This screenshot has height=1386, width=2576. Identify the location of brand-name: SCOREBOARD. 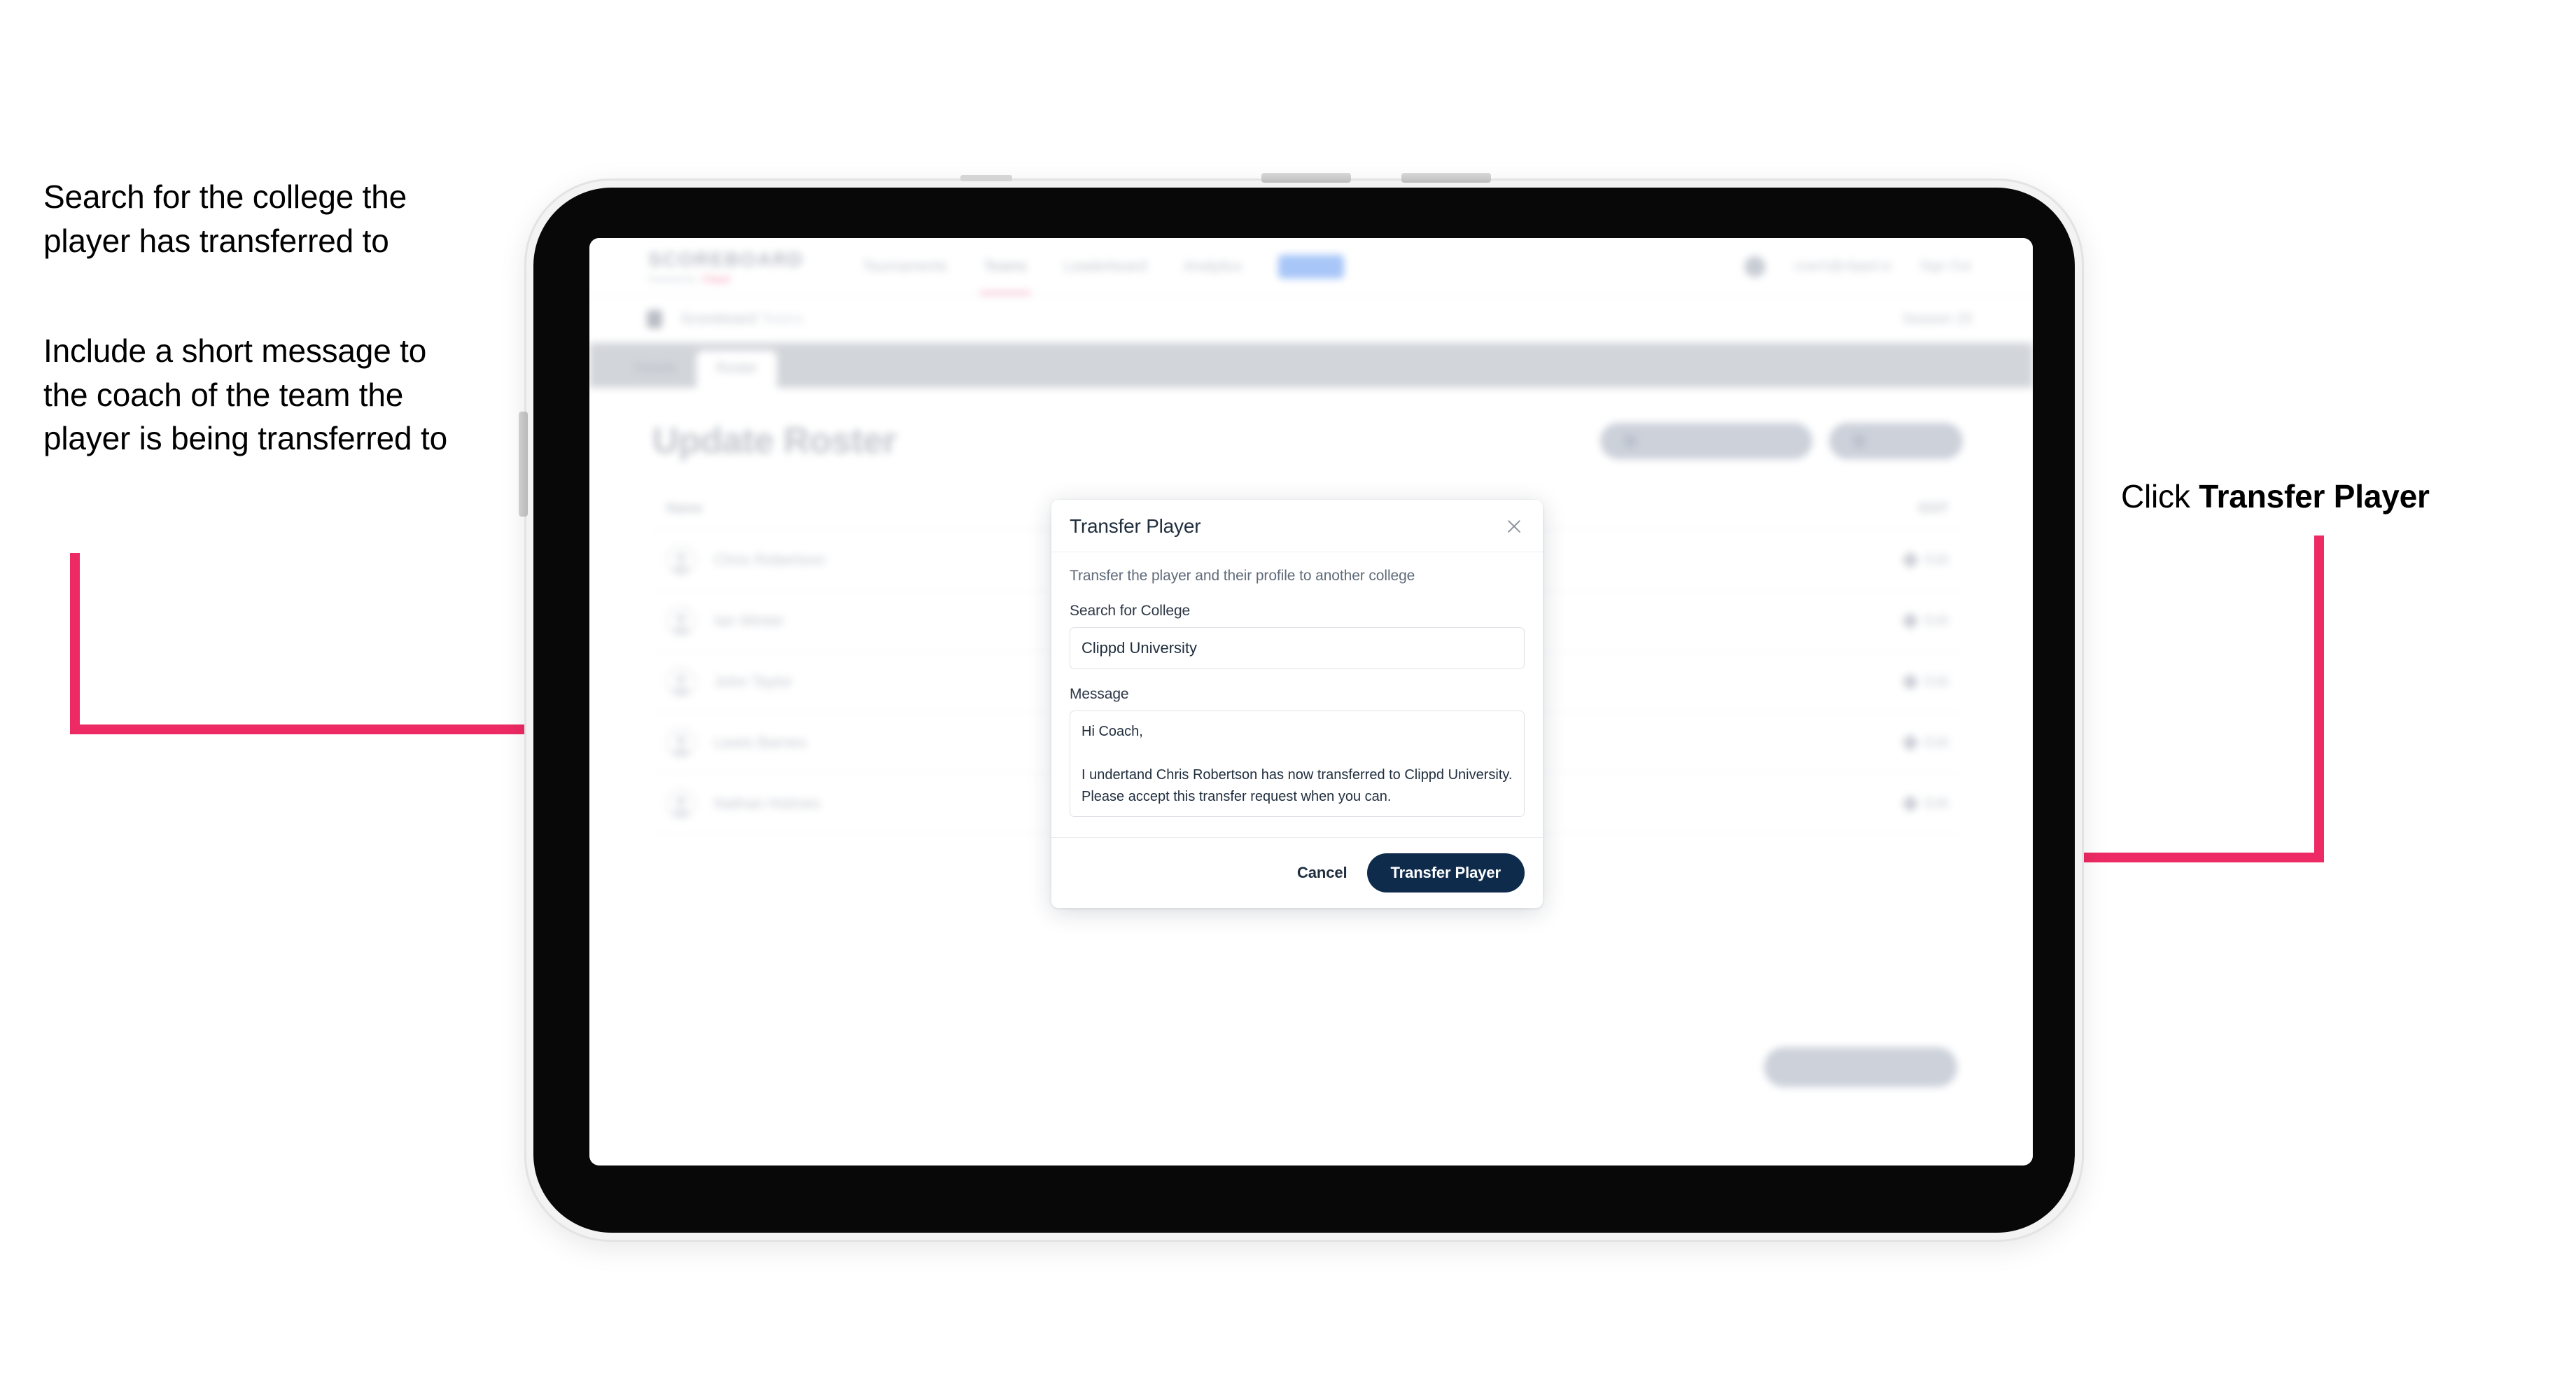
(726, 259).